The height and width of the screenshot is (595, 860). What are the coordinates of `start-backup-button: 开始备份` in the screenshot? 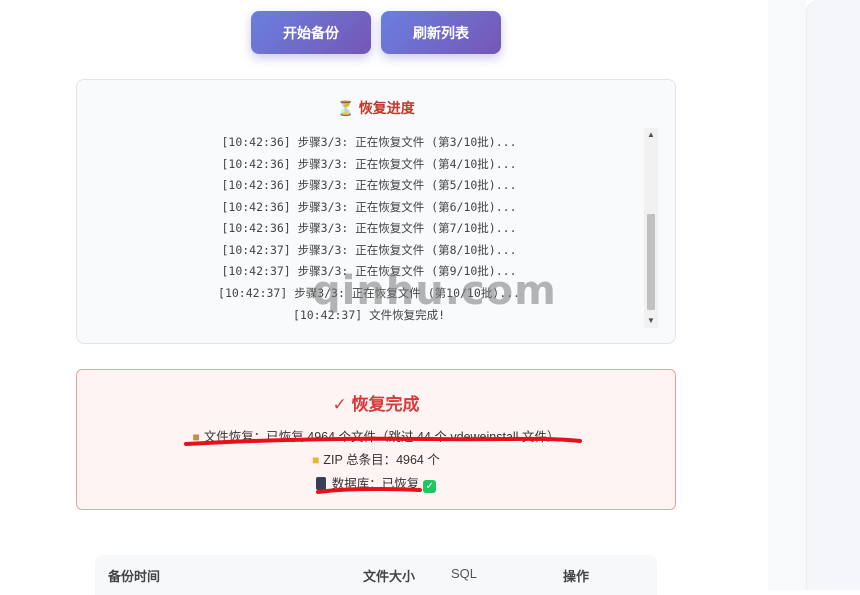 It's located at (311, 32).